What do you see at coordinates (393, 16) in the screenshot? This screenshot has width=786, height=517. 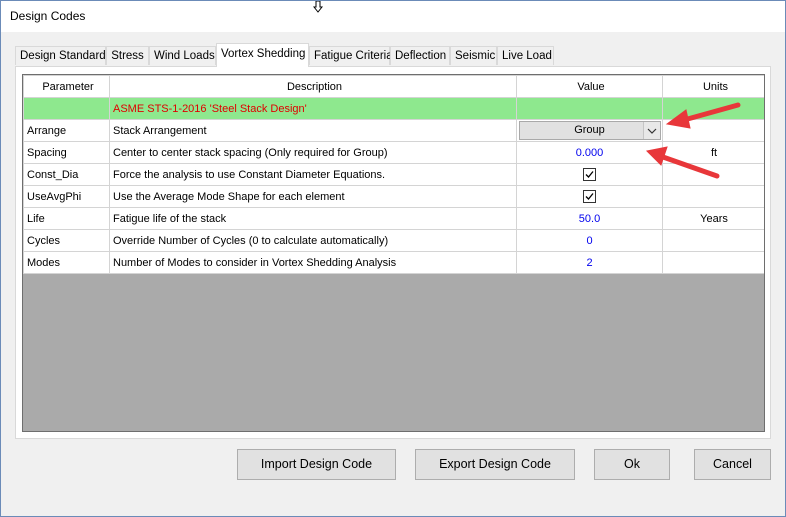 I see `title-bar: Design Codes` at bounding box center [393, 16].